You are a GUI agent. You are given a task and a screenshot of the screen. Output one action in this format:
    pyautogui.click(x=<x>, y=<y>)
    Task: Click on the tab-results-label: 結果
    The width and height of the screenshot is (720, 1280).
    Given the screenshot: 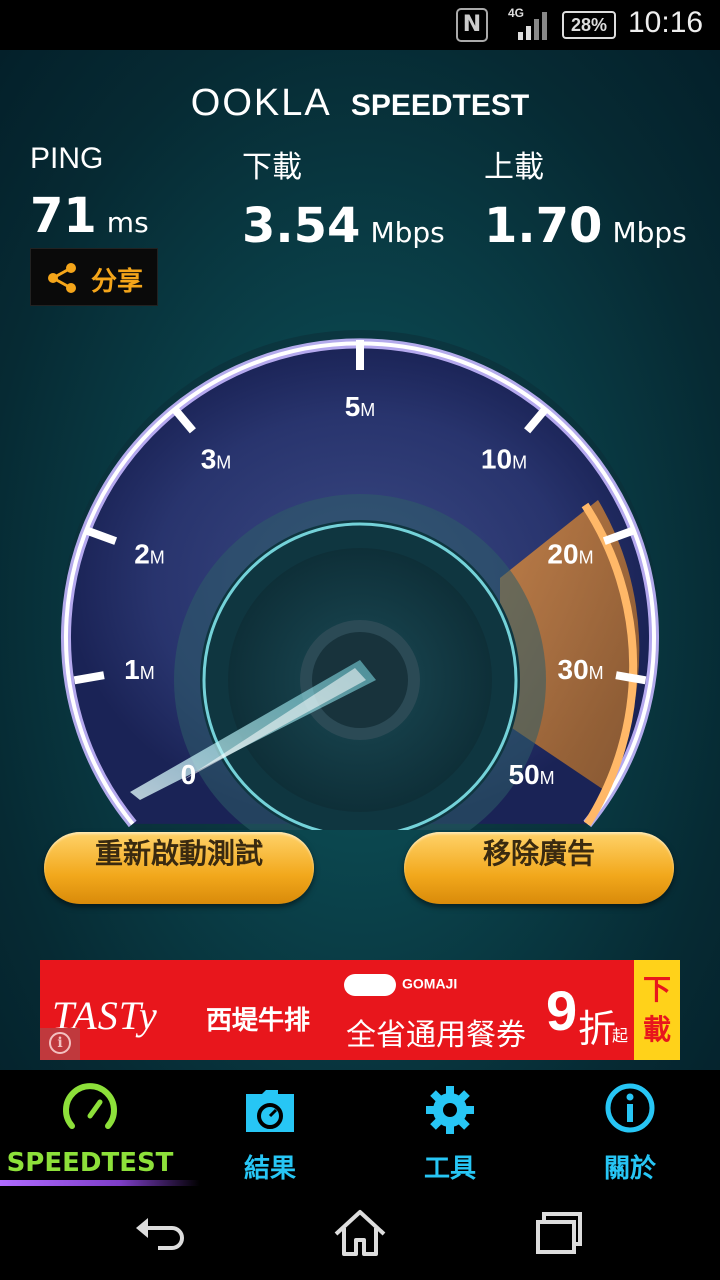 What is the action you would take?
    pyautogui.click(x=269, y=1169)
    